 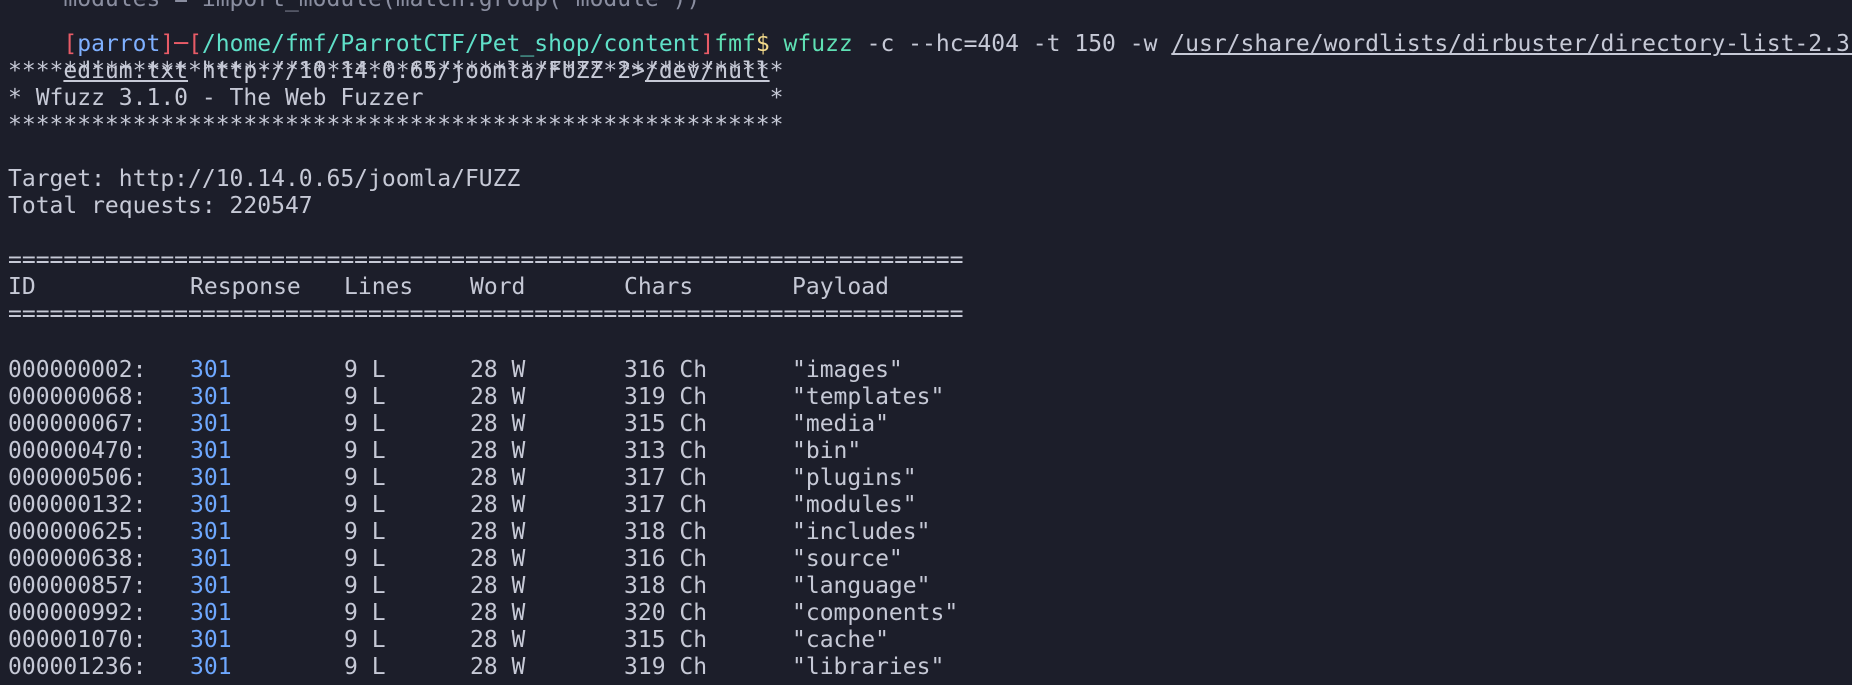 What do you see at coordinates (840, 287) in the screenshot?
I see `header-payload: Payload` at bounding box center [840, 287].